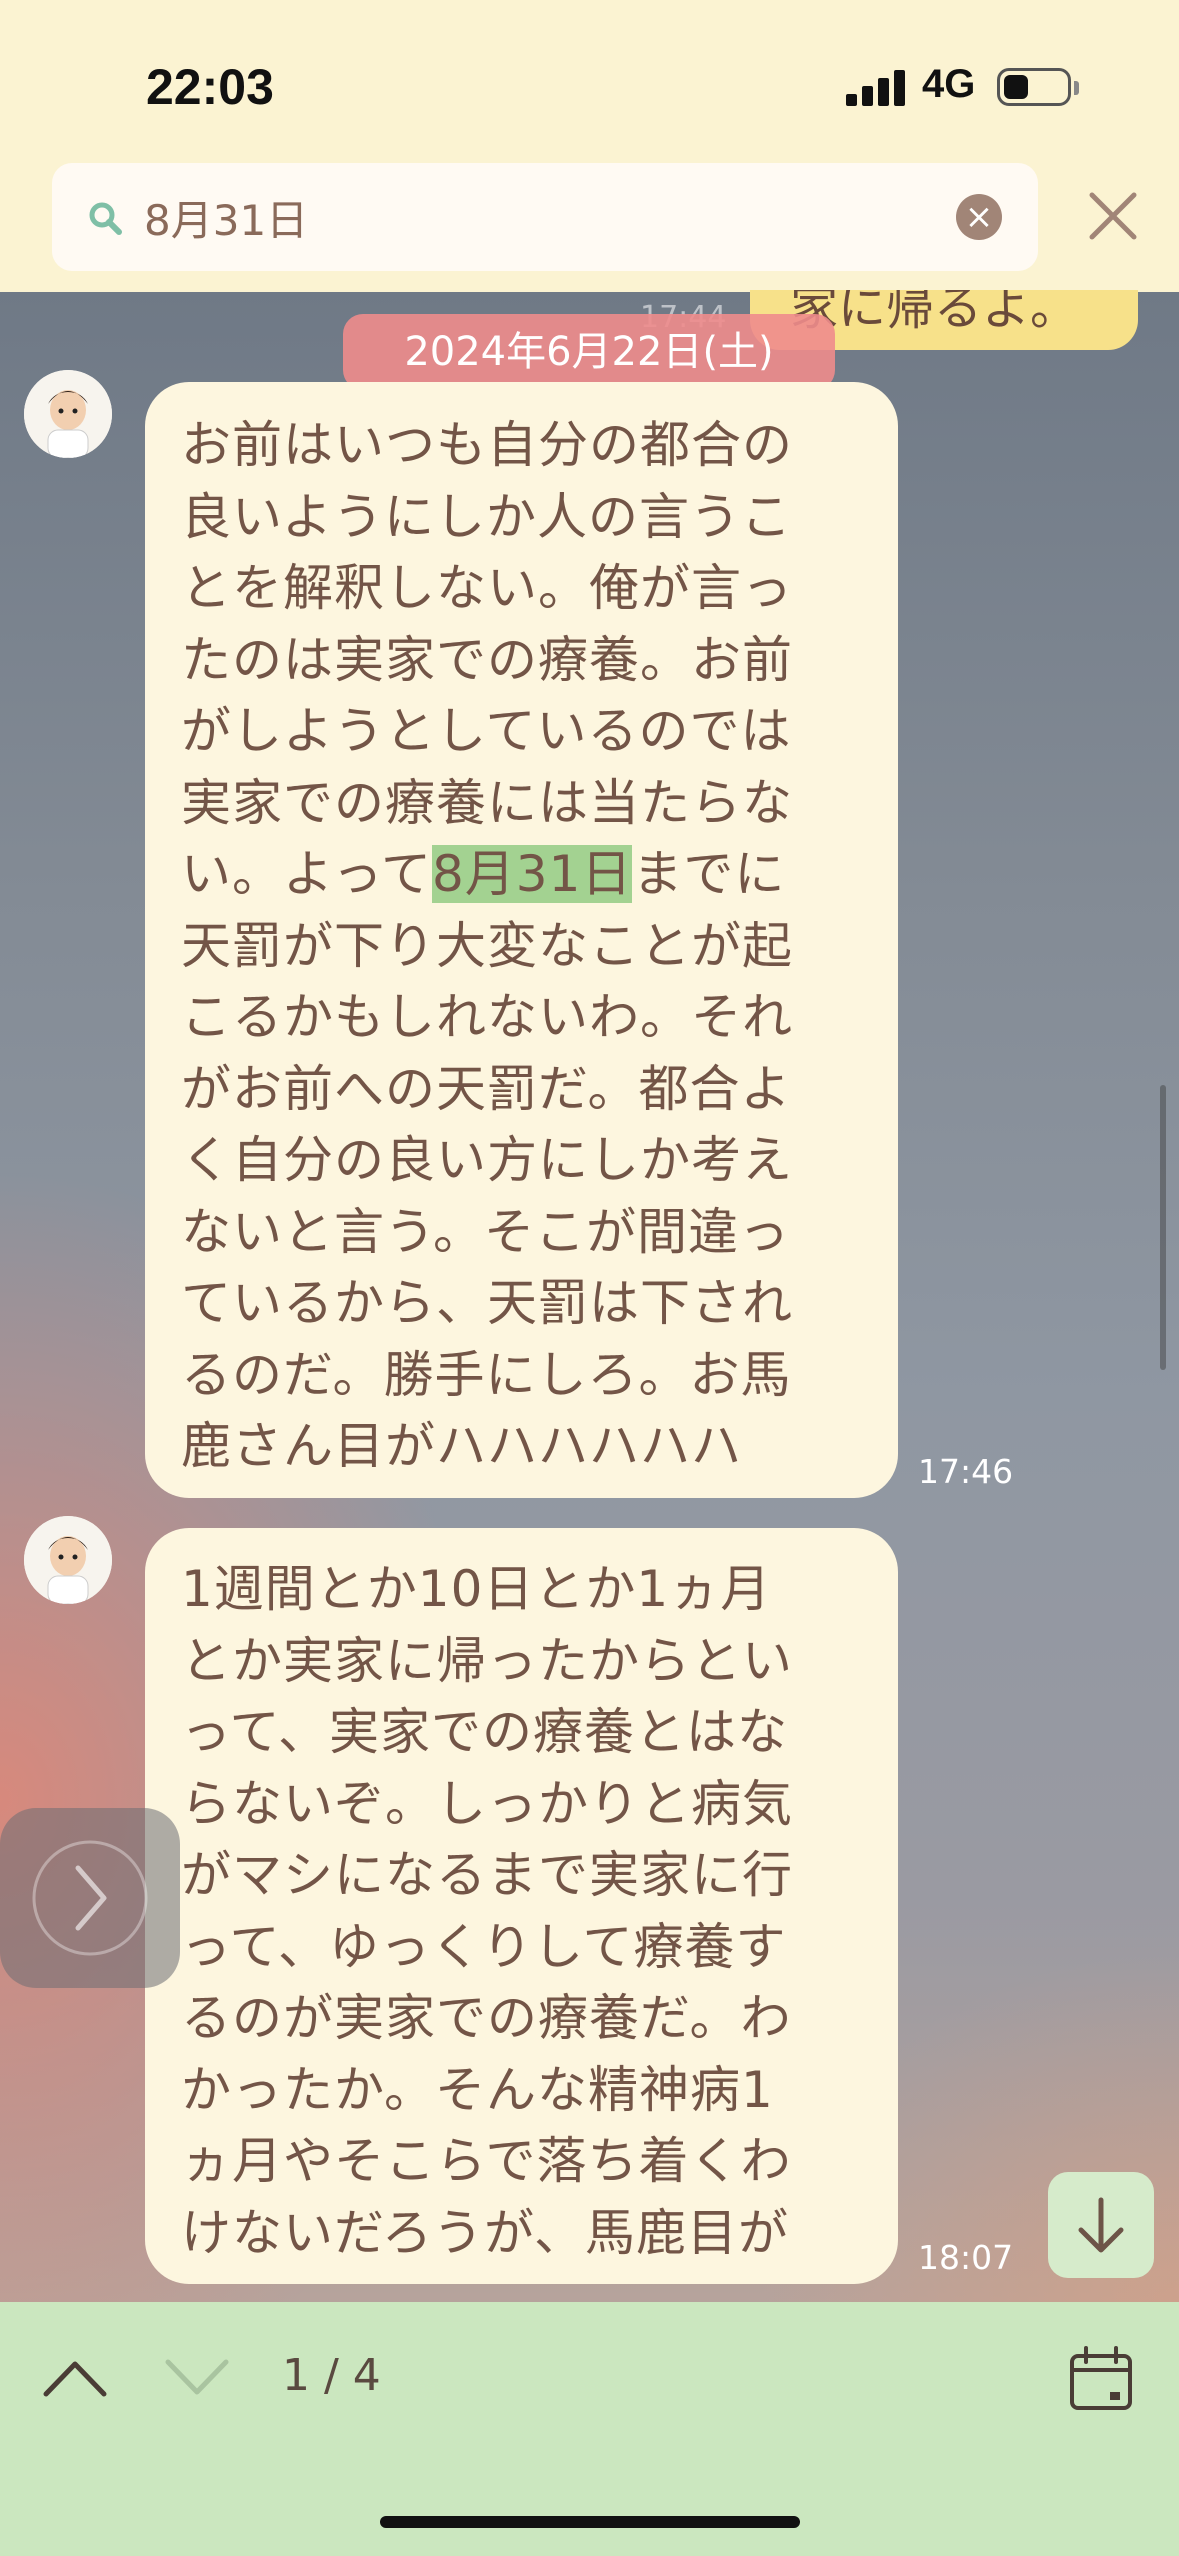  What do you see at coordinates (487, 1875) in the screenshot?
I see `message-line: がマシになるまで実家に行` at bounding box center [487, 1875].